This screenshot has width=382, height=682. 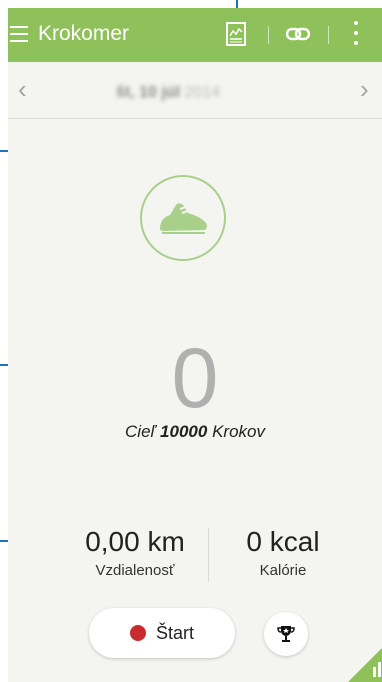 I want to click on goal-suffix: Krokov, so click(x=238, y=431).